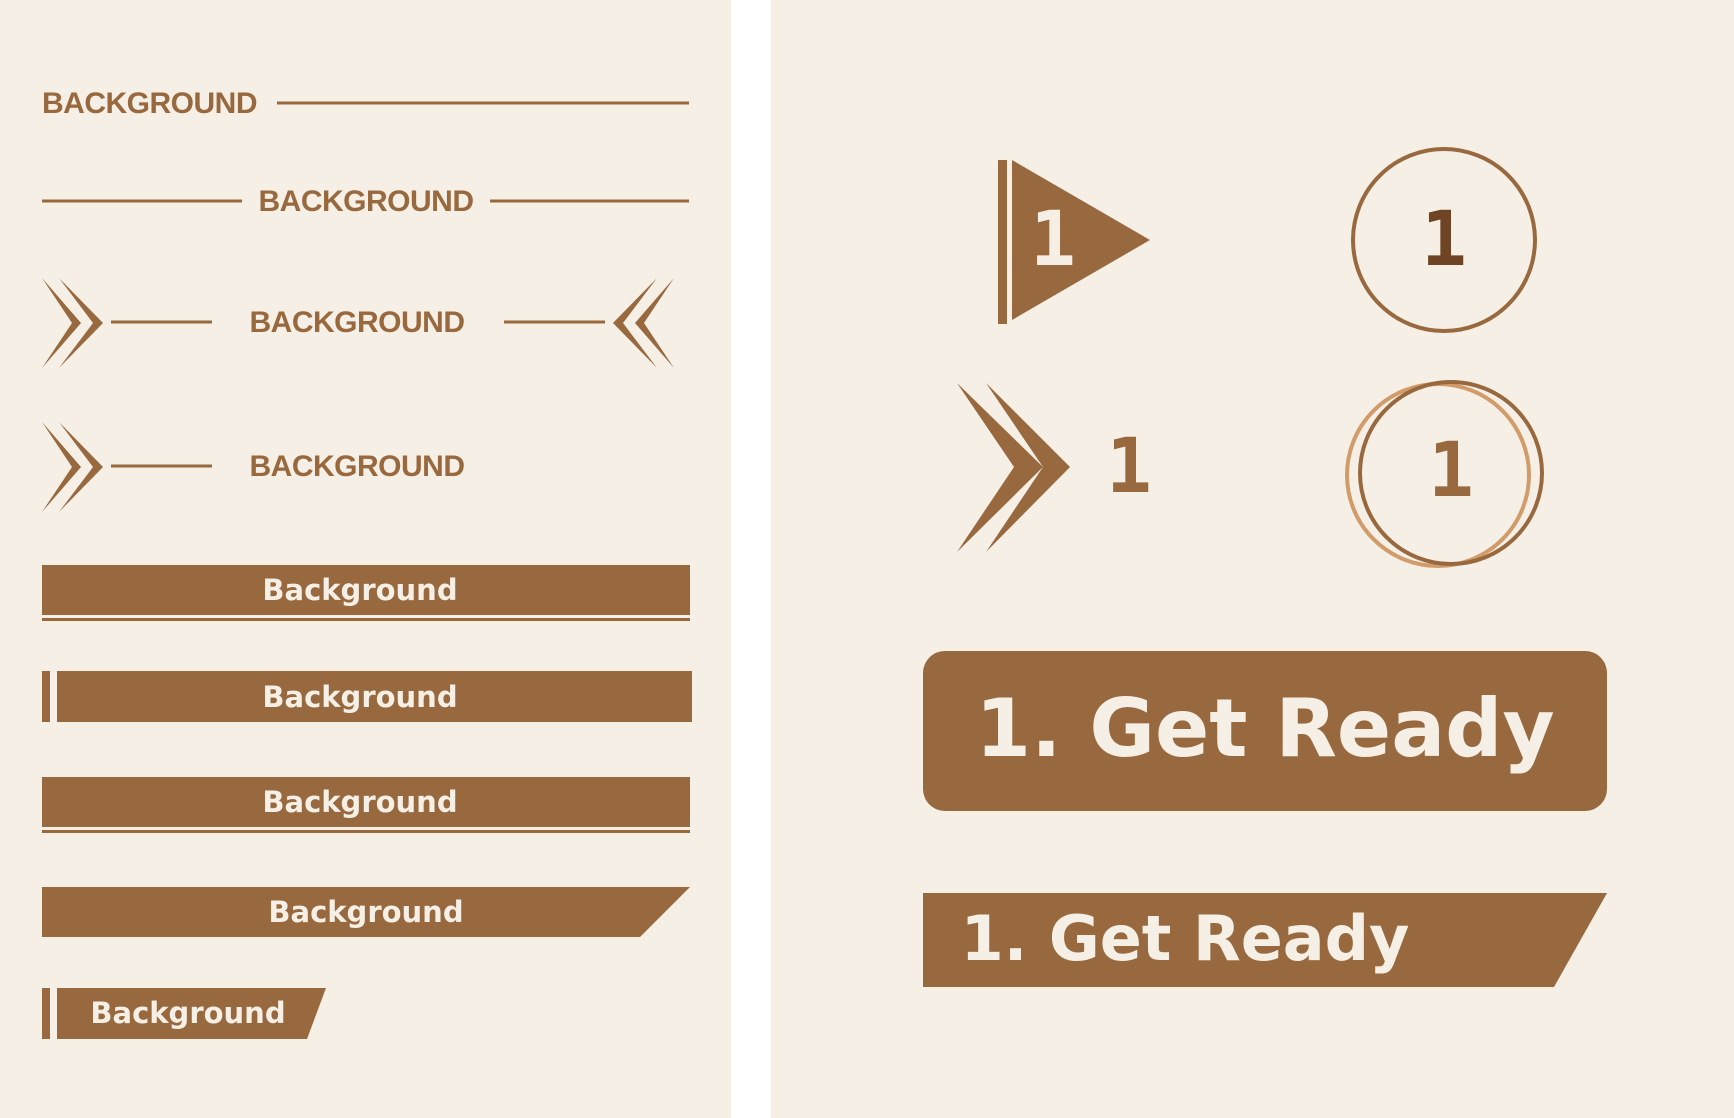 This screenshot has width=1734, height=1118. I want to click on flag-icon: 1, so click(1074, 242).